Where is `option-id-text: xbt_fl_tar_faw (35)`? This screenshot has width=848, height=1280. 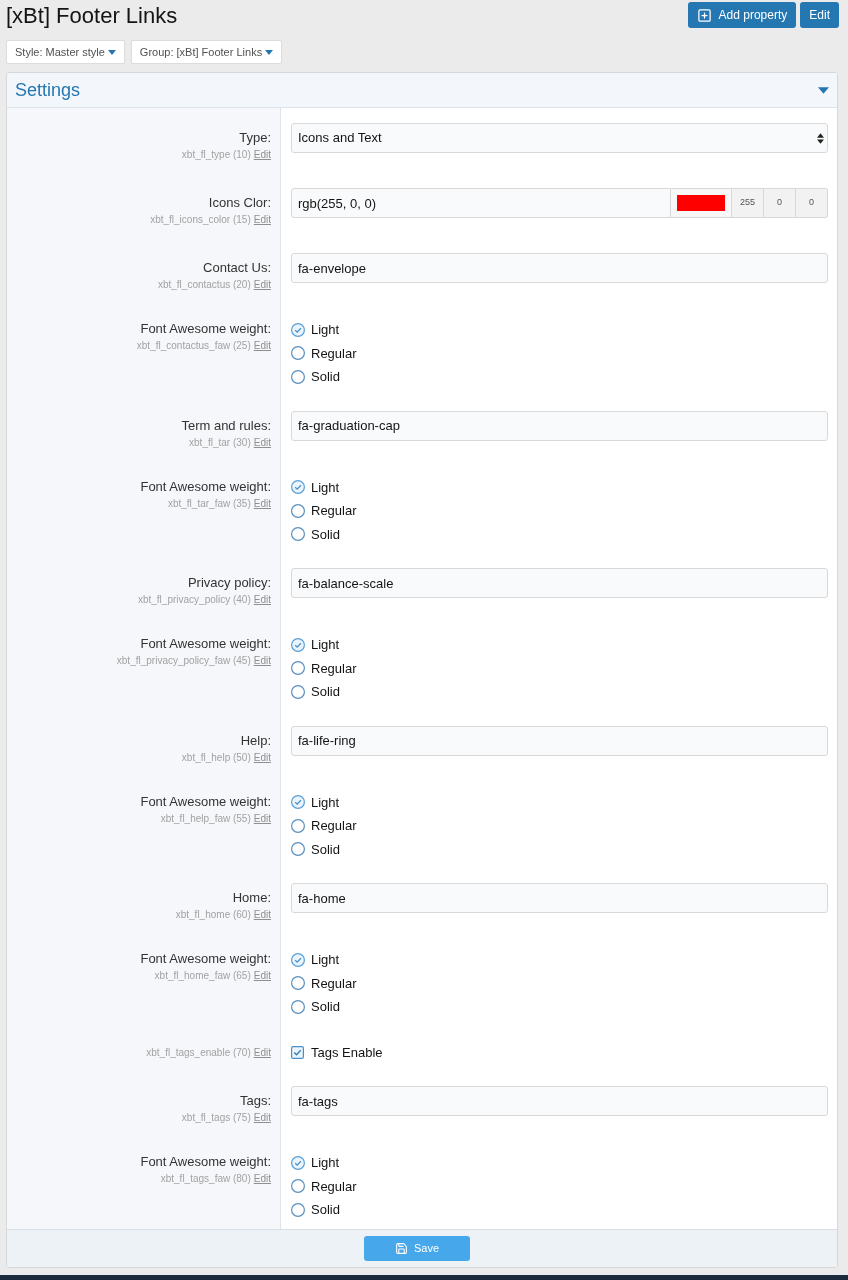
option-id-text: xbt_fl_tar_faw (35) is located at coordinates (209, 503).